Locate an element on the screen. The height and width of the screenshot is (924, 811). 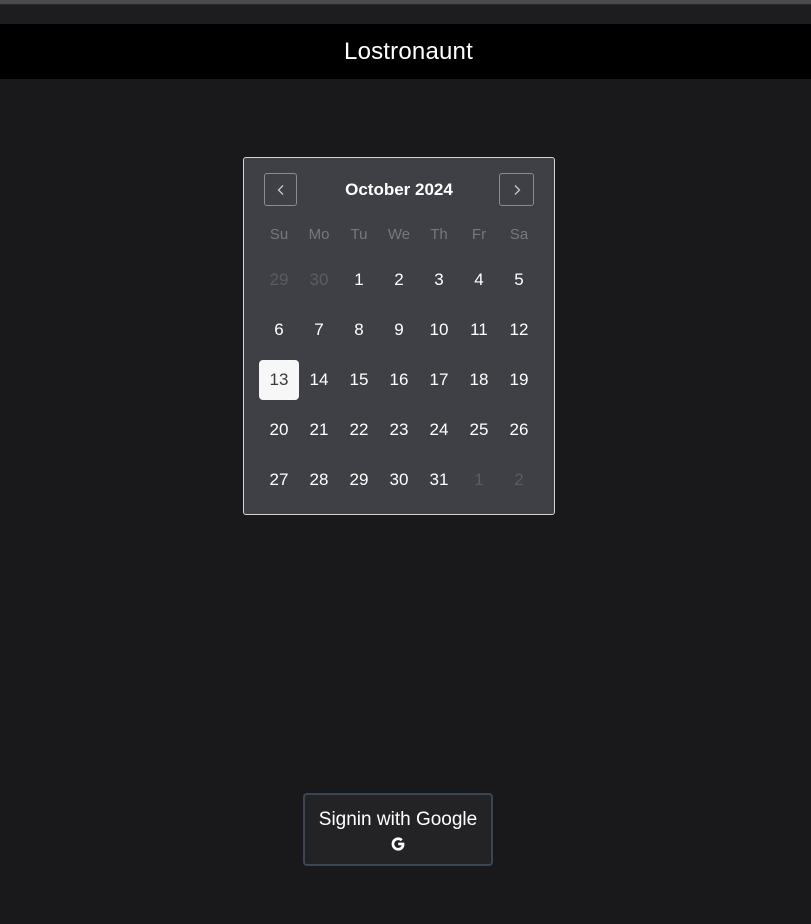
chevron-left-icon is located at coordinates (280, 189).